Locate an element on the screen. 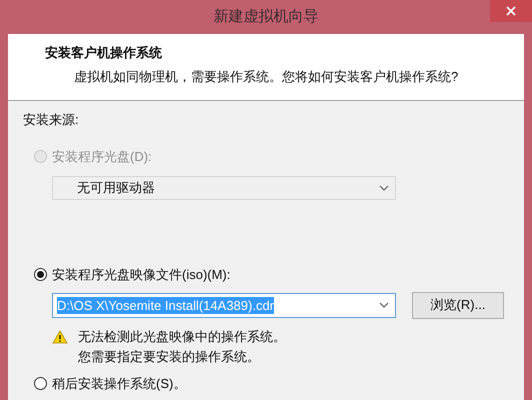  option-label: 稍后安装操作系统(S)。 is located at coordinates (119, 383).